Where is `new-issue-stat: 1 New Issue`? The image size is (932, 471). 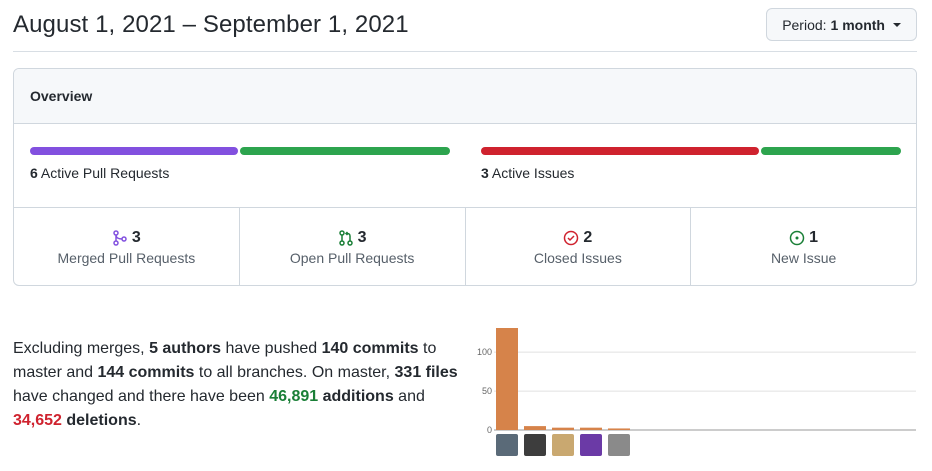
new-issue-stat: 1 New Issue is located at coordinates (803, 246).